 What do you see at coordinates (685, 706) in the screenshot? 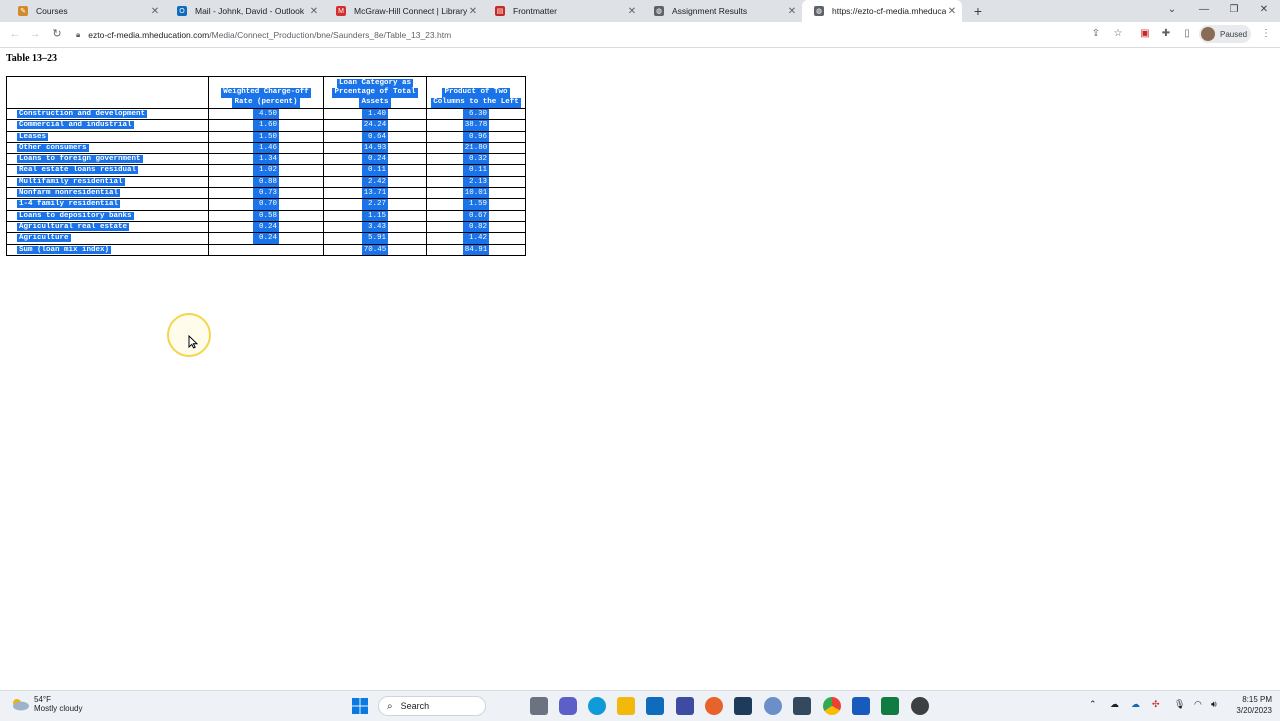
I see `media-player-icon` at bounding box center [685, 706].